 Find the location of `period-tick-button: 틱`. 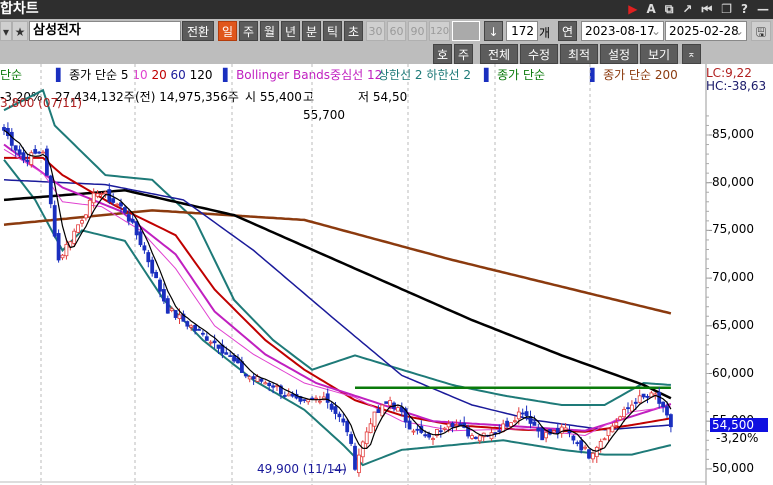

period-tick-button: 틱 is located at coordinates (332, 31).